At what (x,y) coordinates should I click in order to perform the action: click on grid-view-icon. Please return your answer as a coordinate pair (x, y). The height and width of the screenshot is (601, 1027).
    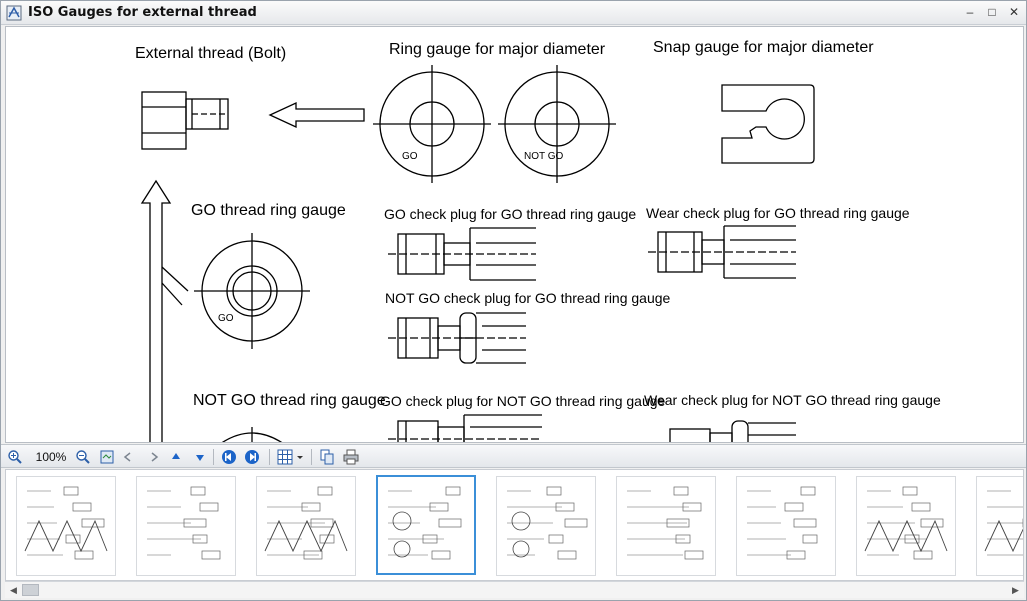
    Looking at the image, I should click on (290, 457).